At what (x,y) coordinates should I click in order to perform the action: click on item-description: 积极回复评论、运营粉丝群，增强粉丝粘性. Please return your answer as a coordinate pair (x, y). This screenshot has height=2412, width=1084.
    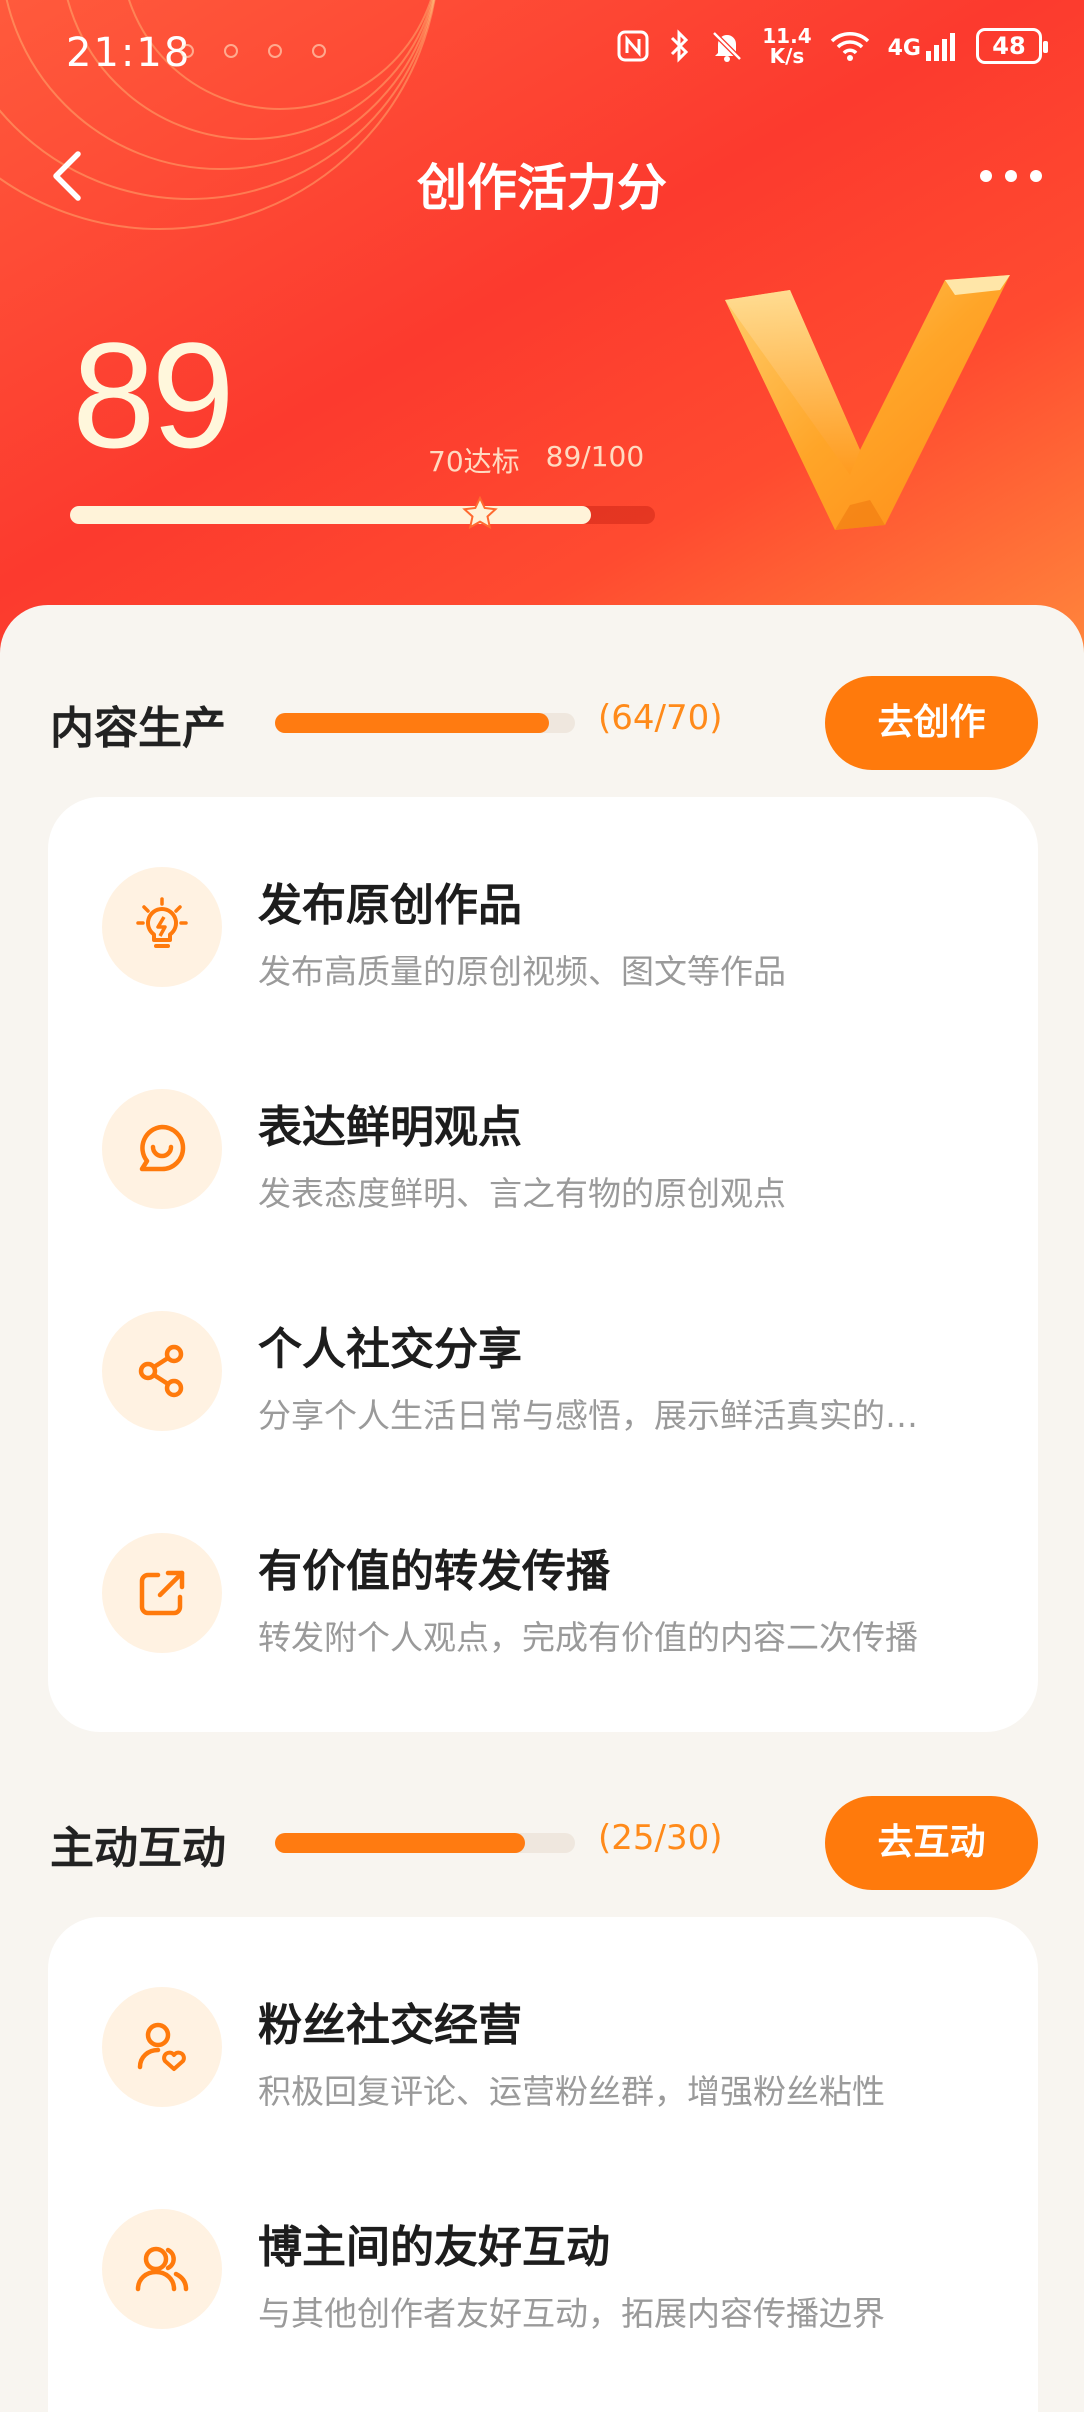
    Looking at the image, I should click on (571, 2091).